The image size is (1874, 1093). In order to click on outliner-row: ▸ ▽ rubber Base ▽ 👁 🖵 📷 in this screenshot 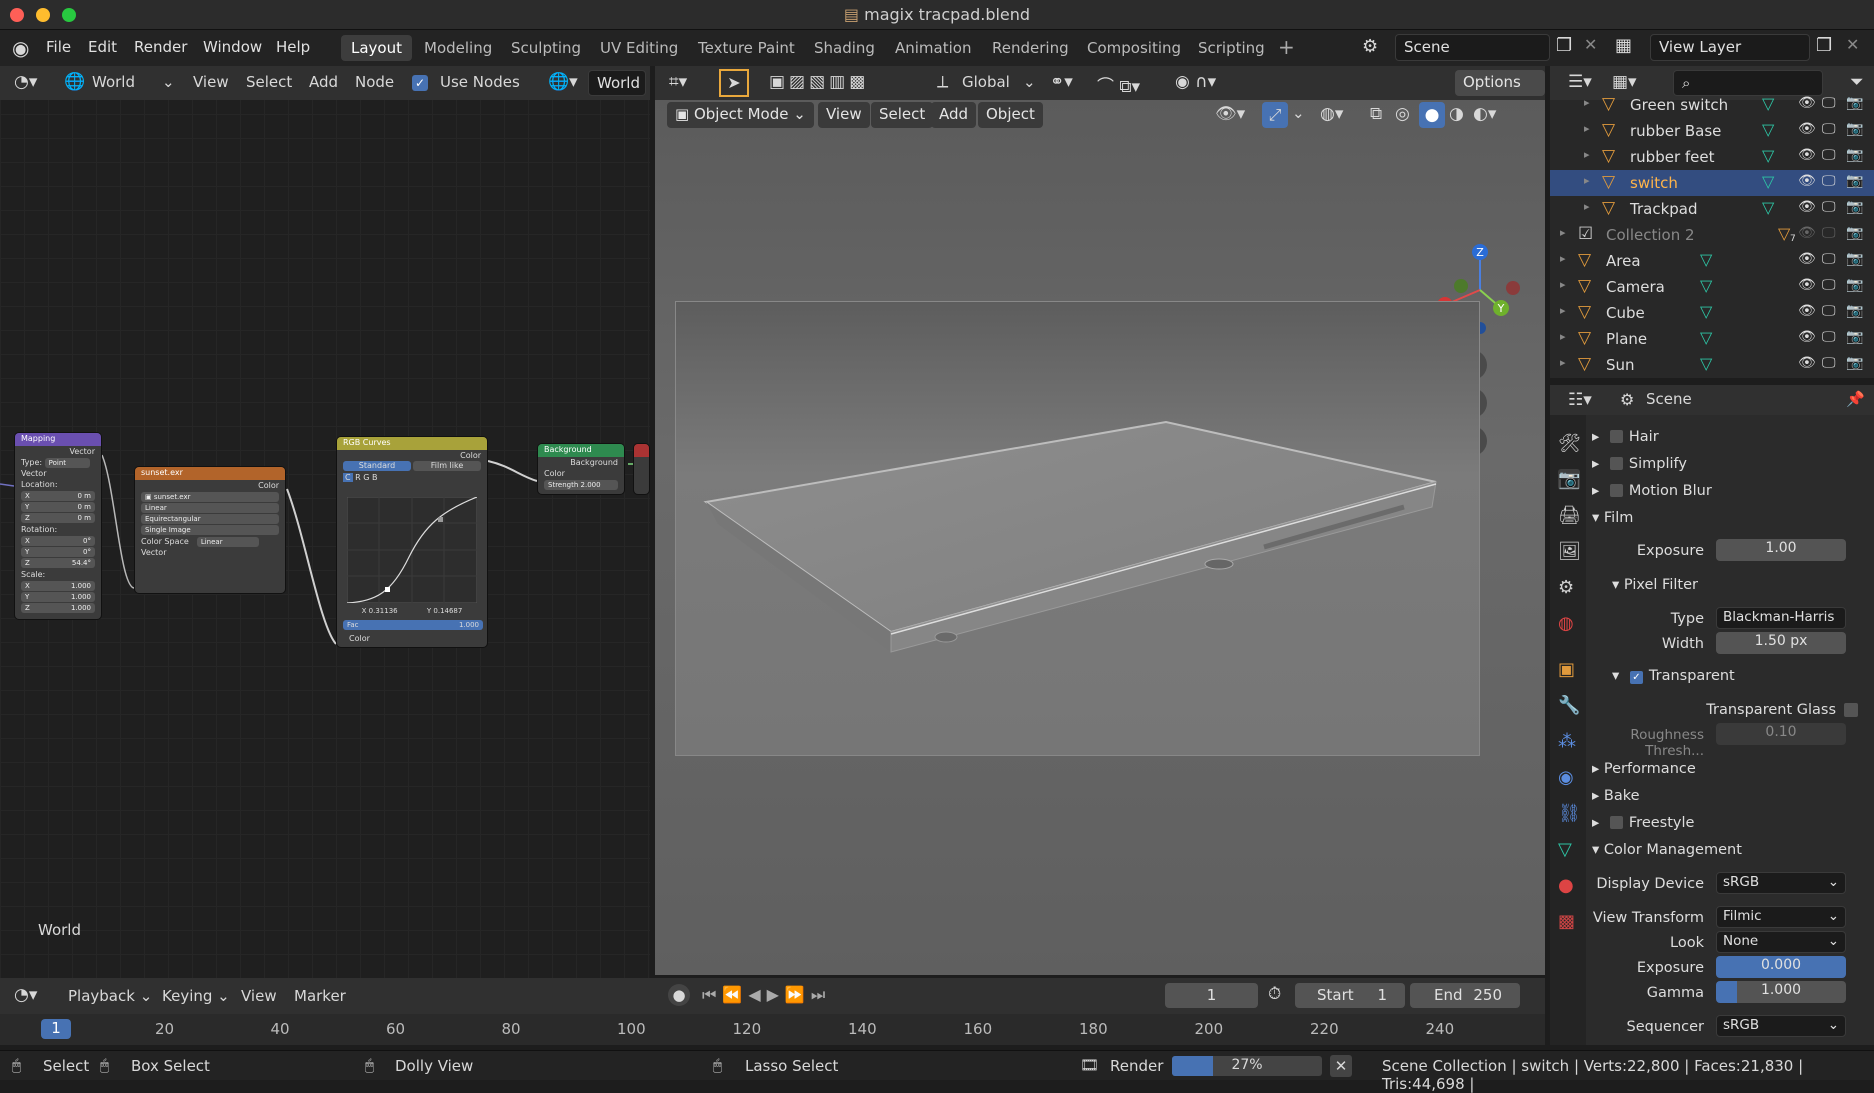, I will do `click(1712, 131)`.